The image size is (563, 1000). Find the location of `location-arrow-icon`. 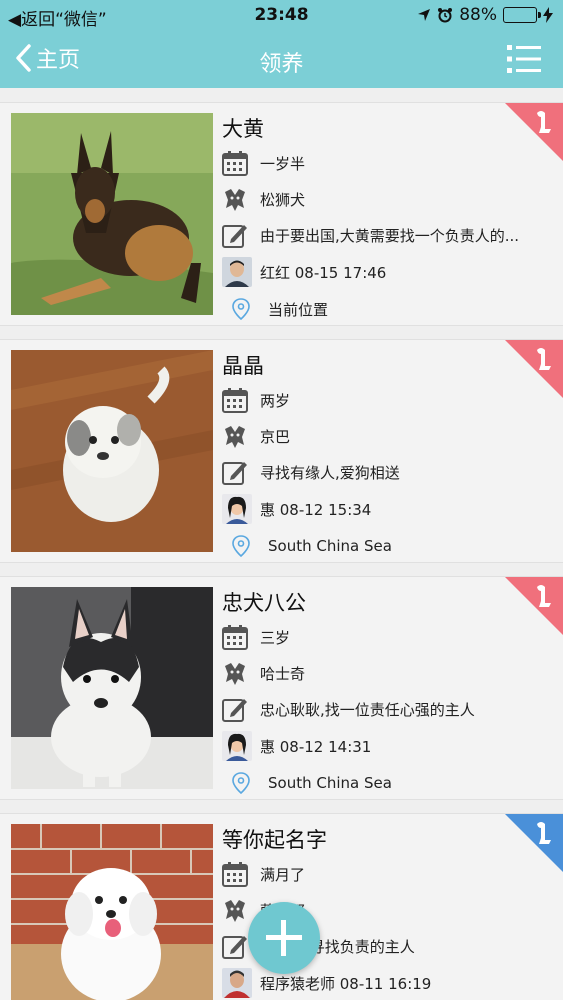

location-arrow-icon is located at coordinates (424, 15).